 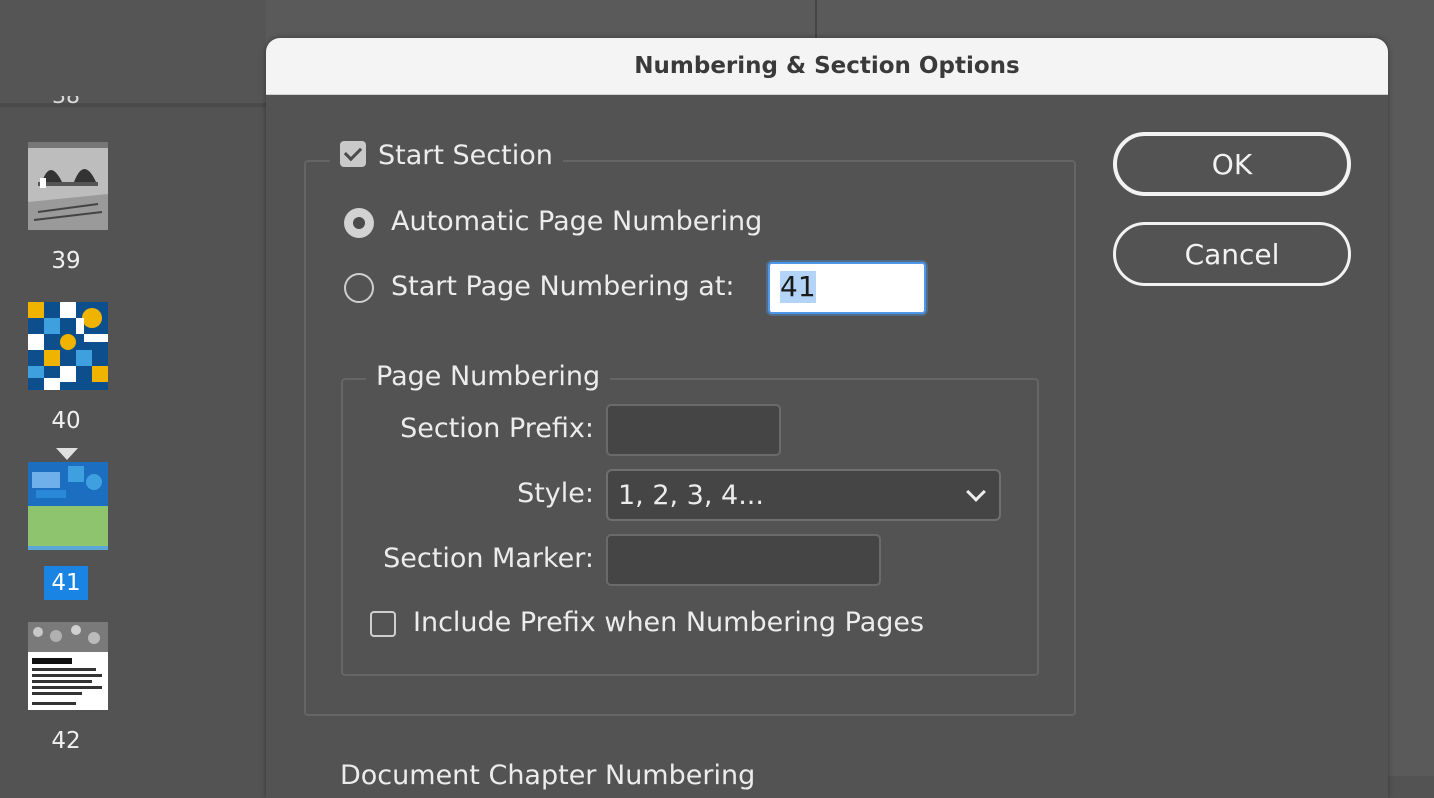 I want to click on page-number-label: 38, so click(x=66, y=102).